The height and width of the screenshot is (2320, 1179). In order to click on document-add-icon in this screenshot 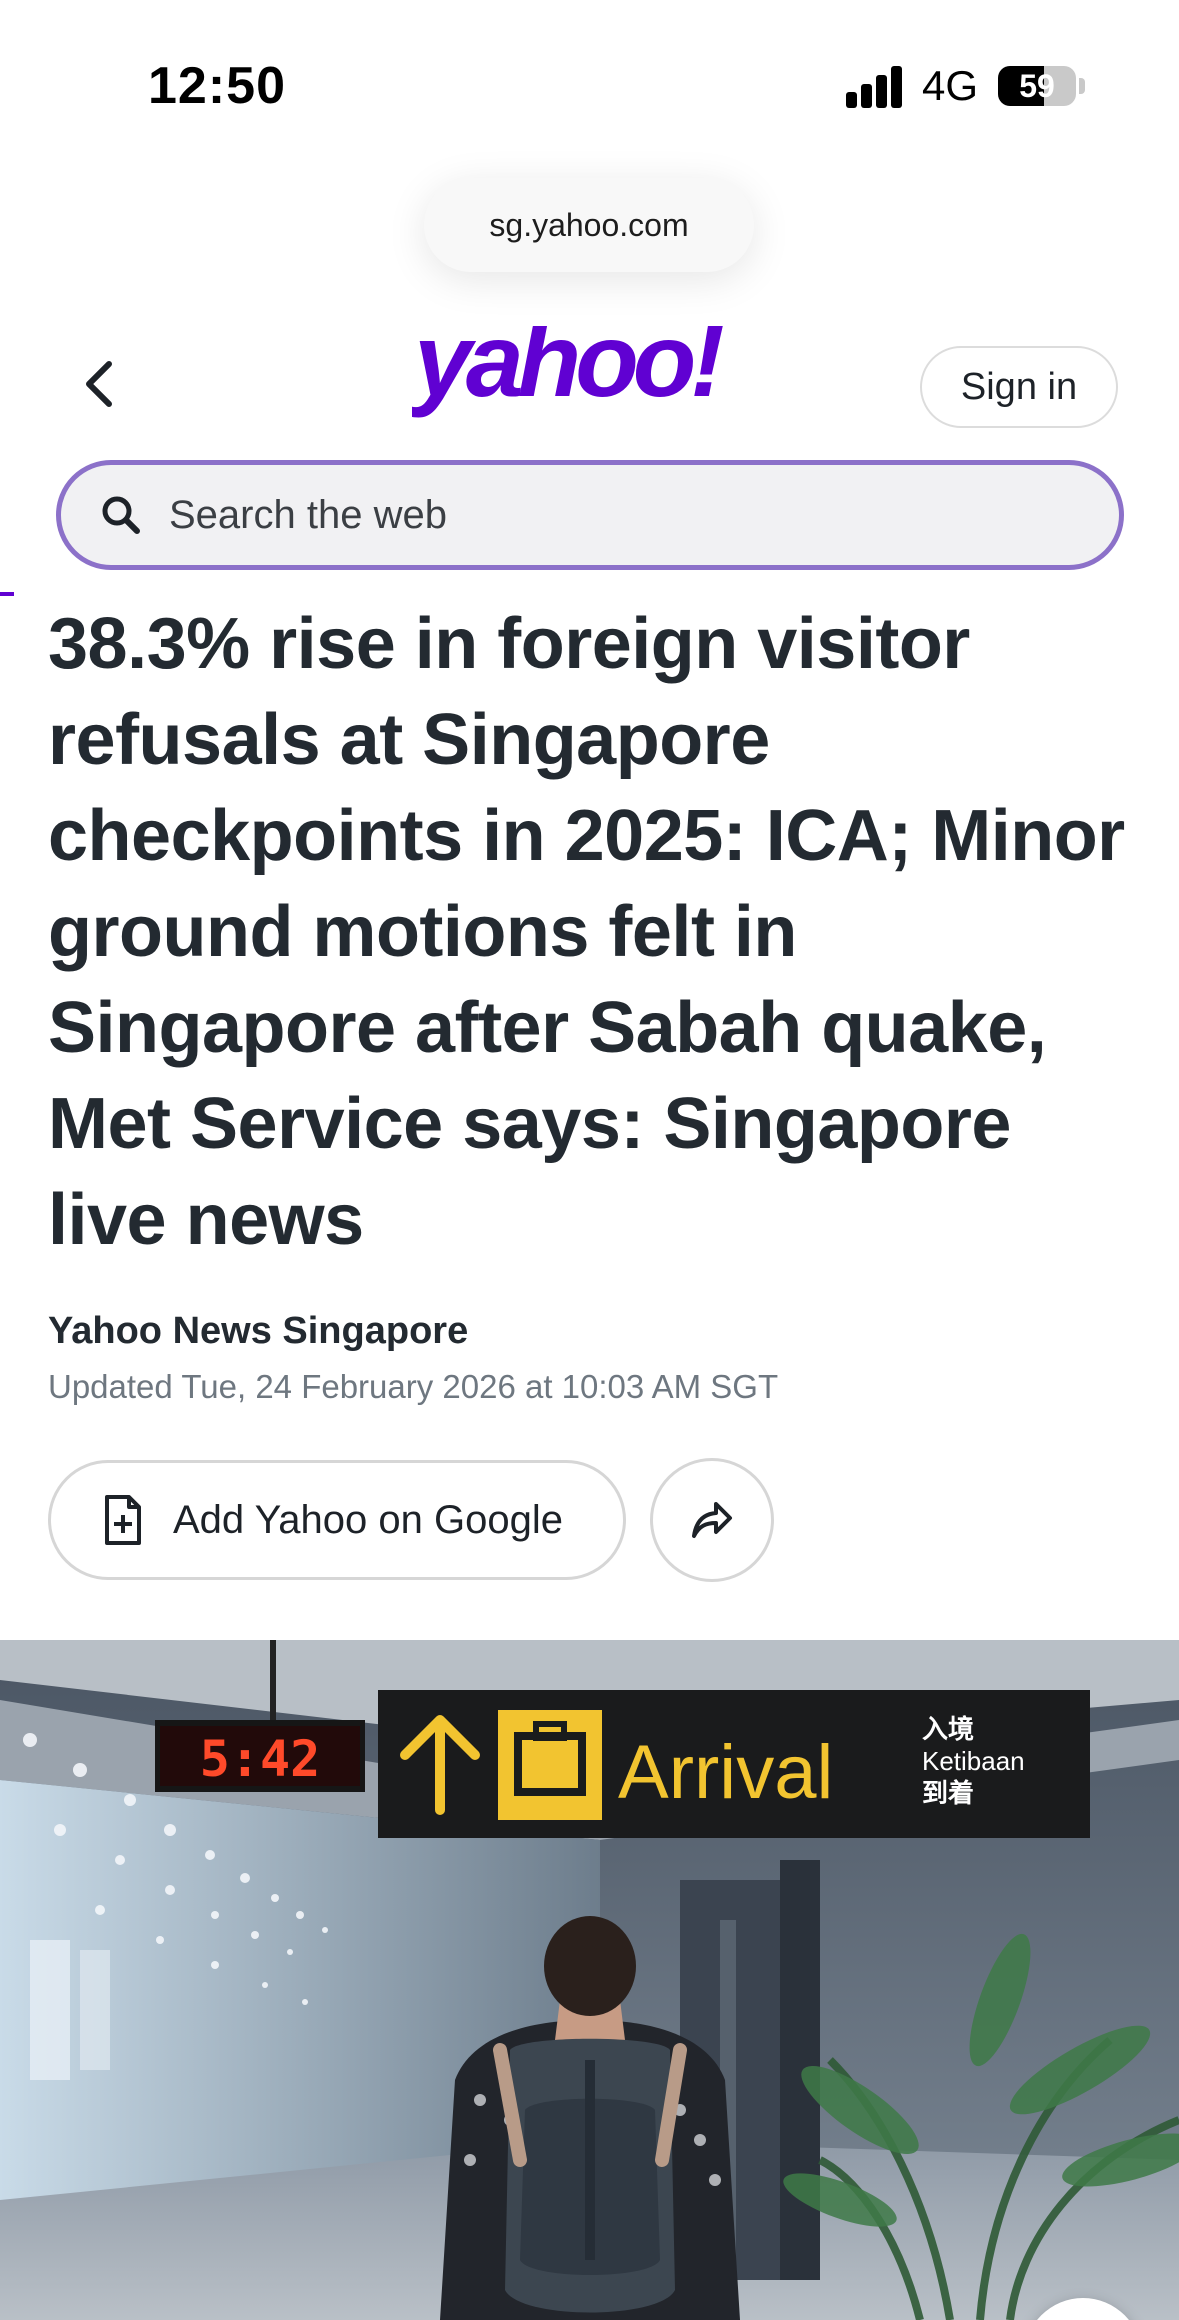, I will do `click(123, 1520)`.